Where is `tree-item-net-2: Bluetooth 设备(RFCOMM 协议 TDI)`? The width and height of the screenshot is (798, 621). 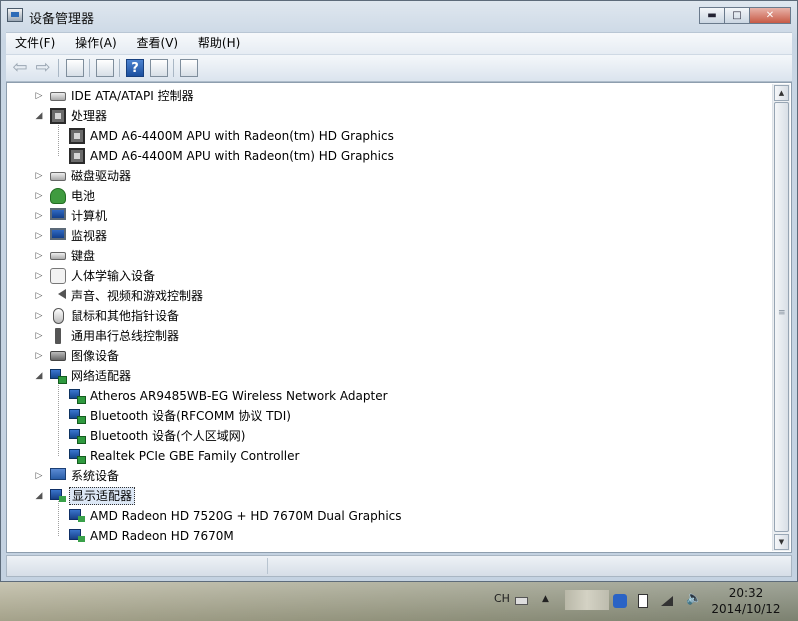
tree-item-net-2: Bluetooth 设备(RFCOMM 协议 TDI) is located at coordinates (389, 416).